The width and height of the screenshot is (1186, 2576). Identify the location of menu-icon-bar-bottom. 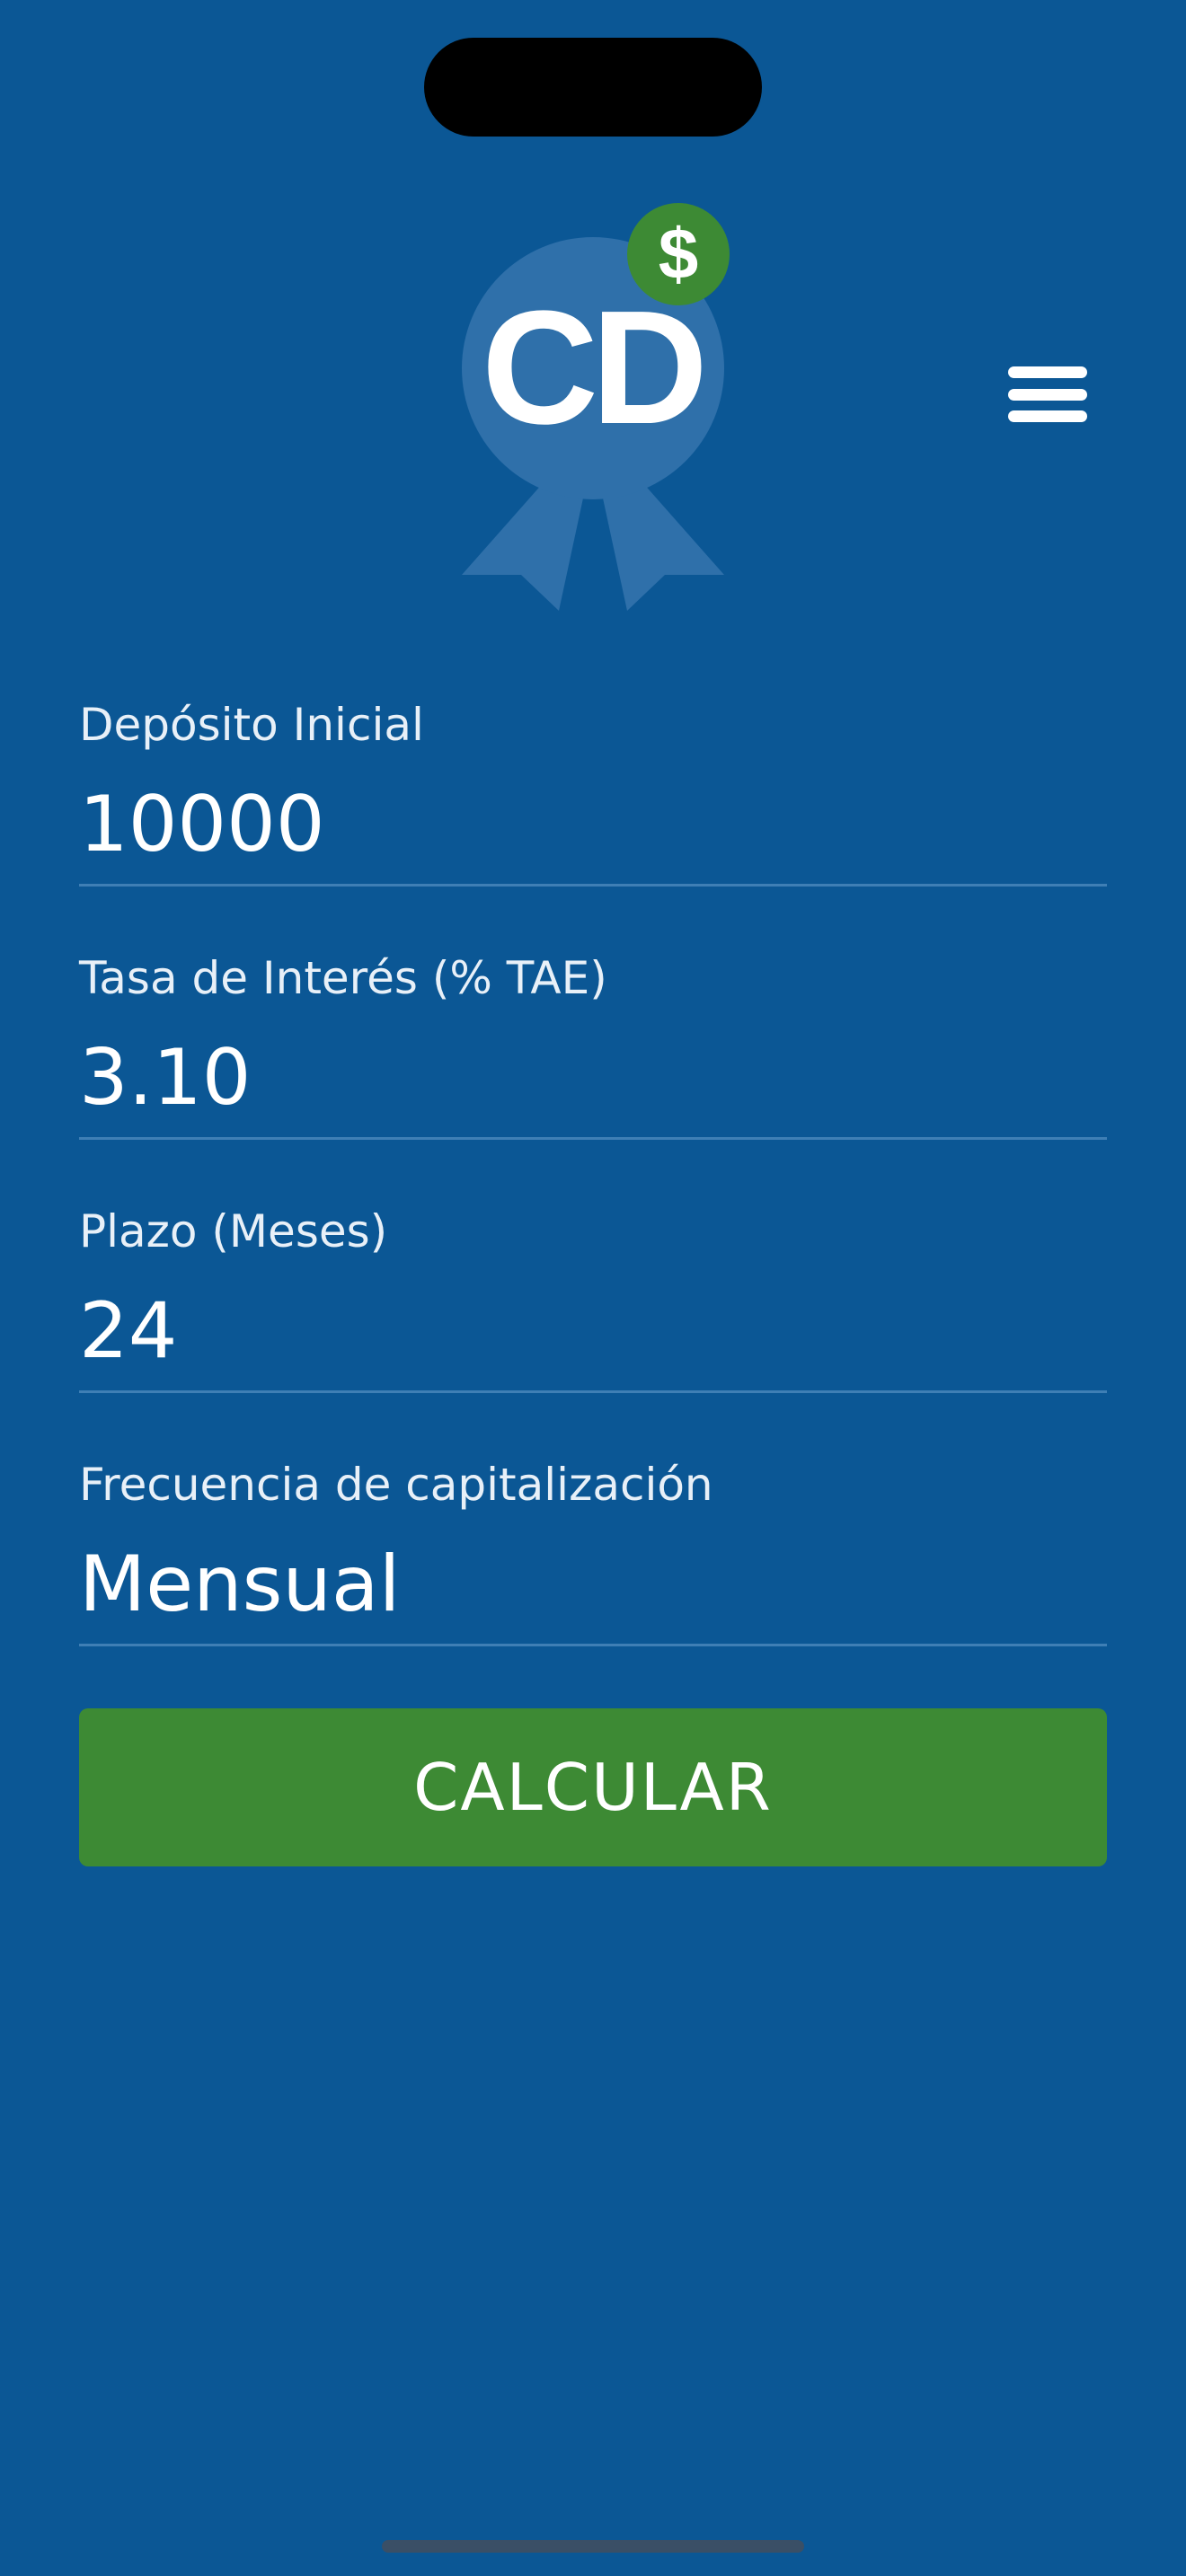
(1047, 416).